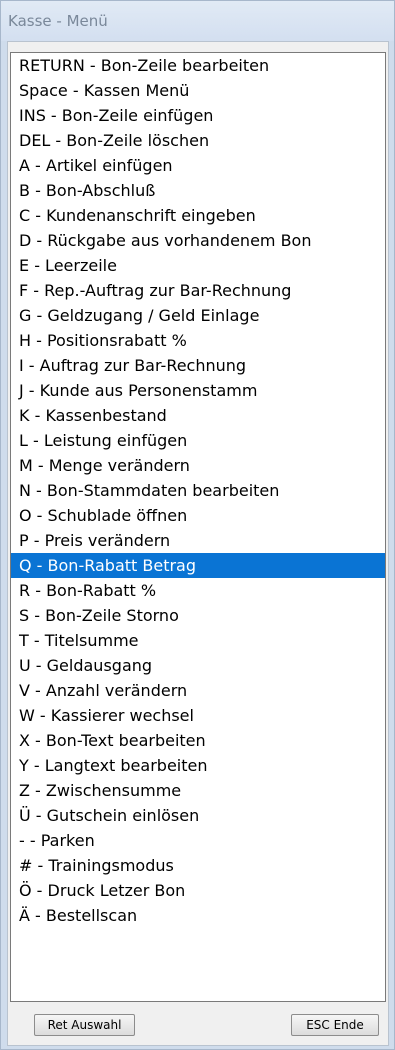  What do you see at coordinates (198, 865) in the screenshot?
I see `menu-item: # - Trainingsmodus` at bounding box center [198, 865].